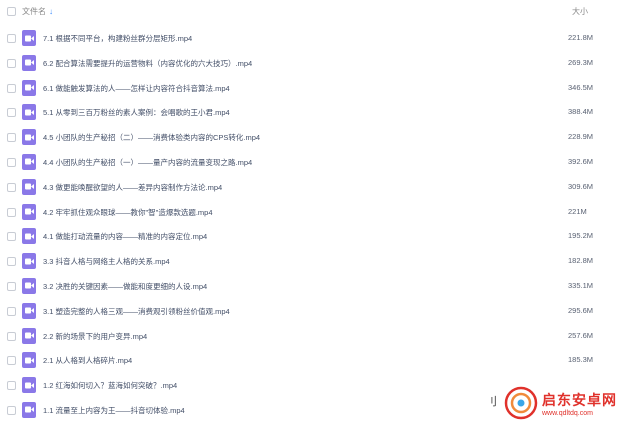 The width and height of the screenshot is (640, 423). What do you see at coordinates (320, 311) in the screenshot?
I see `file-row: 3.1 塑造完整的人格三观——消费观引领粉丝价值观.mp4 295.6M` at bounding box center [320, 311].